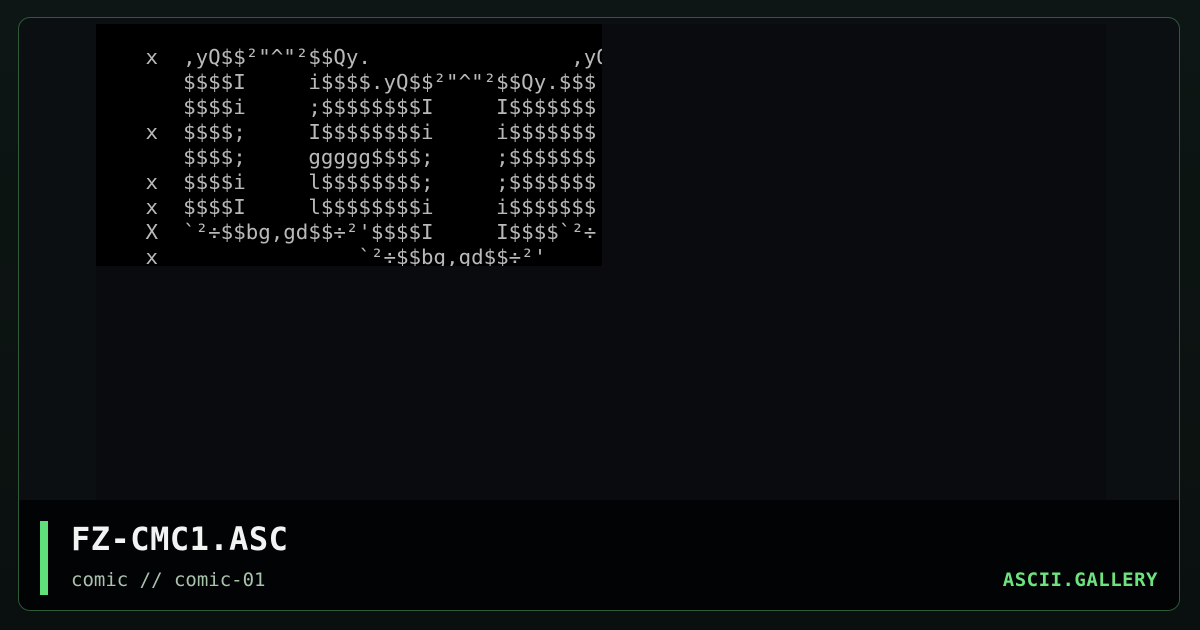  I want to click on art-line: x `²÷$$bg,gd$$÷²', so click(327, 255).